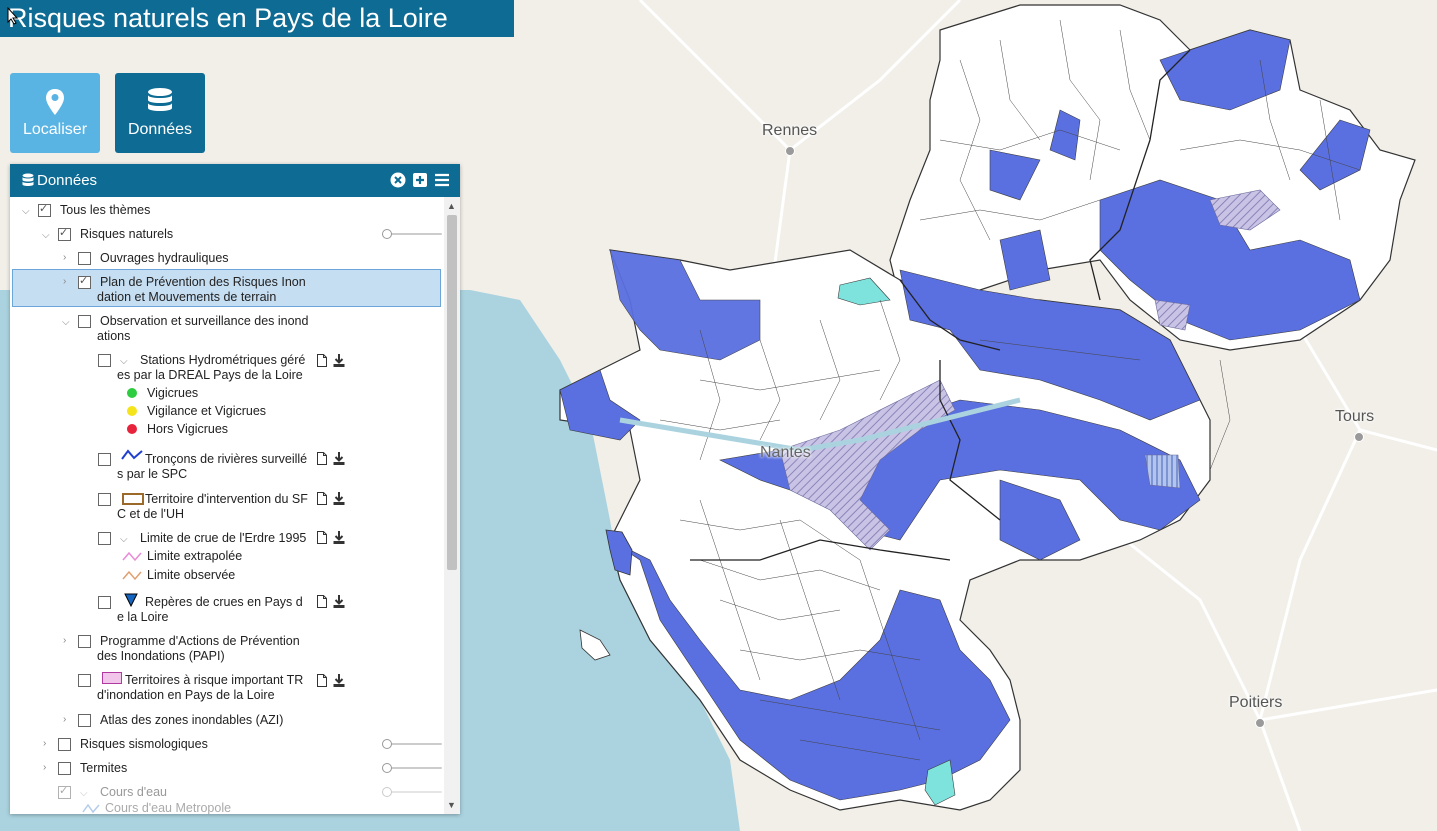  Describe the element at coordinates (398, 180) in the screenshot. I see `close-all-icon` at that location.